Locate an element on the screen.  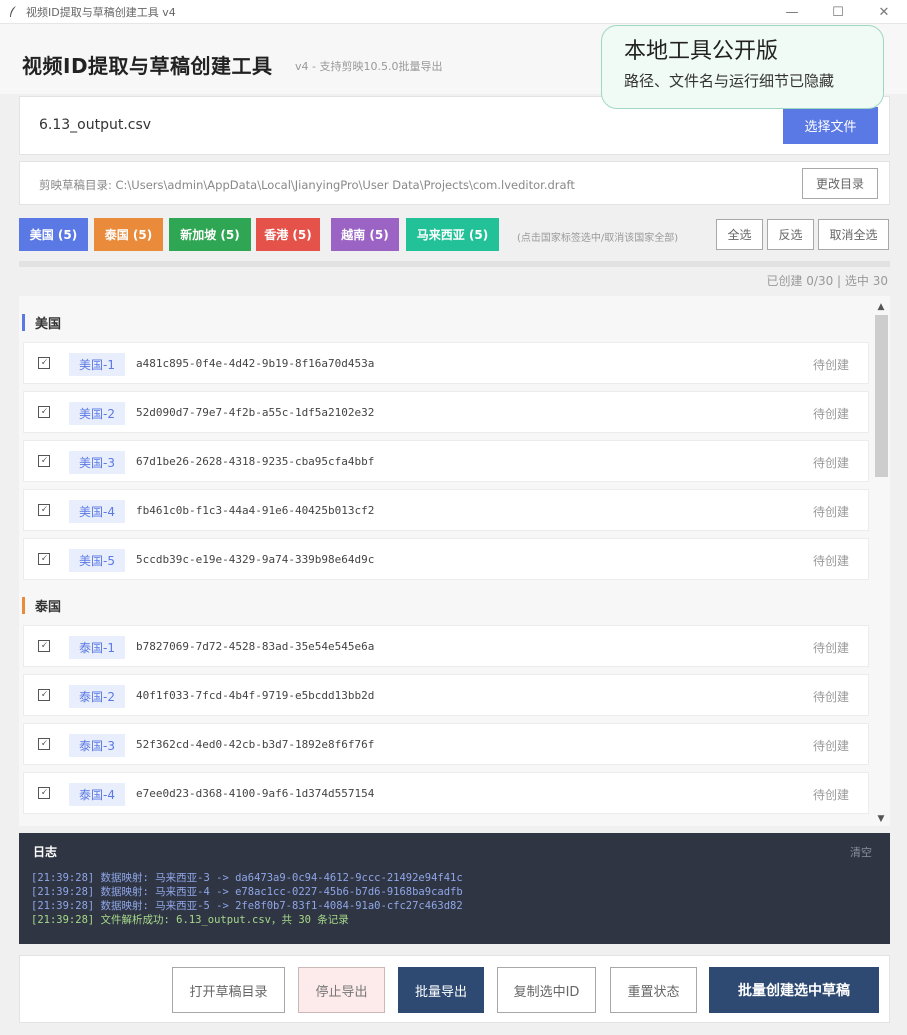
title-bar: 视频ID提取与草稿创建工具 v4 — ☐ ✕ is located at coordinates (453, 12).